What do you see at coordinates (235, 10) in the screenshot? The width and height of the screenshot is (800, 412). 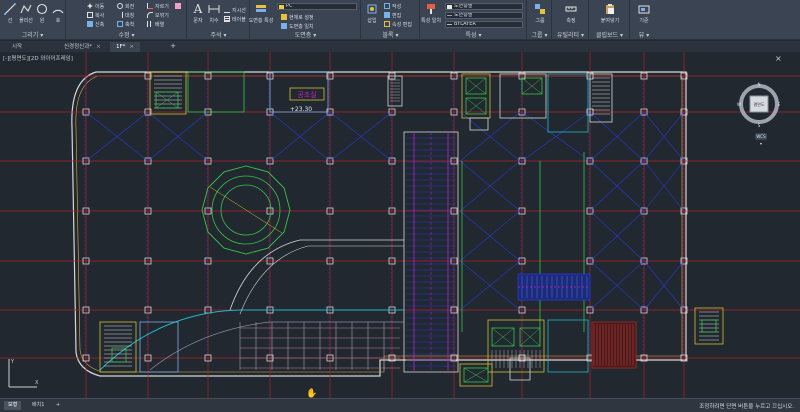 I see `leader-button: 지시선` at bounding box center [235, 10].